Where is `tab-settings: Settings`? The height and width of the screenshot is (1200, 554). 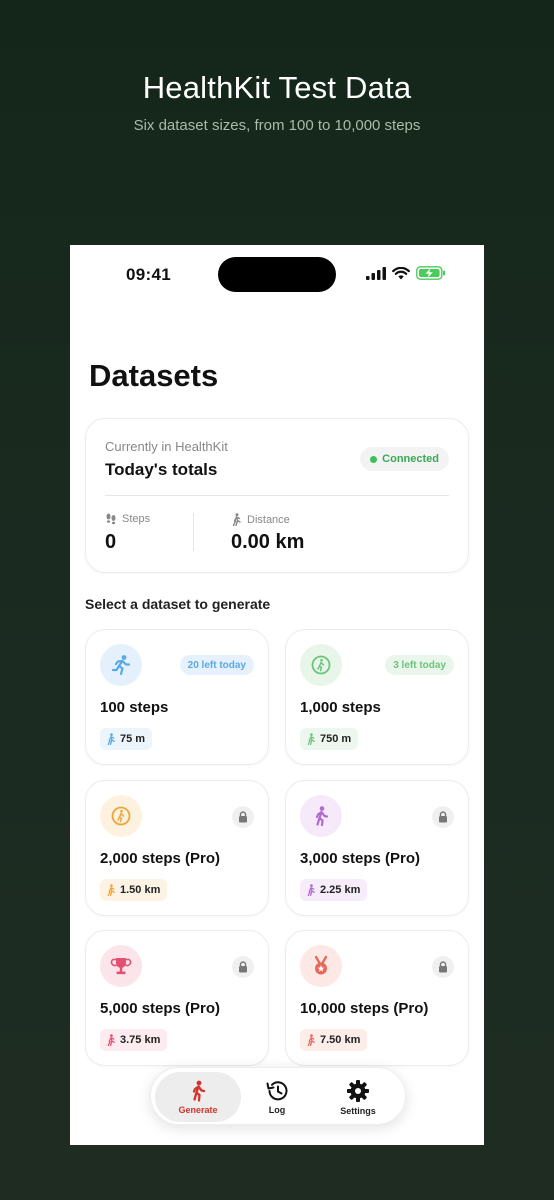
tab-settings: Settings is located at coordinates (358, 1097).